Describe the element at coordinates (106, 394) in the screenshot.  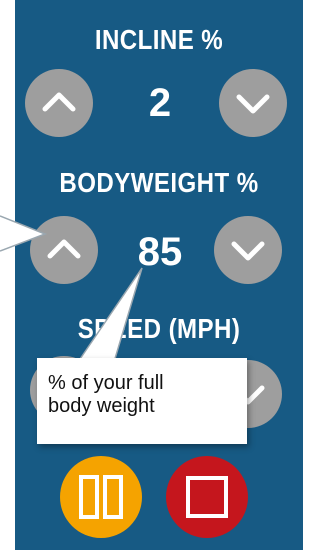
I see `tooltip-text: % of your full body weight` at that location.